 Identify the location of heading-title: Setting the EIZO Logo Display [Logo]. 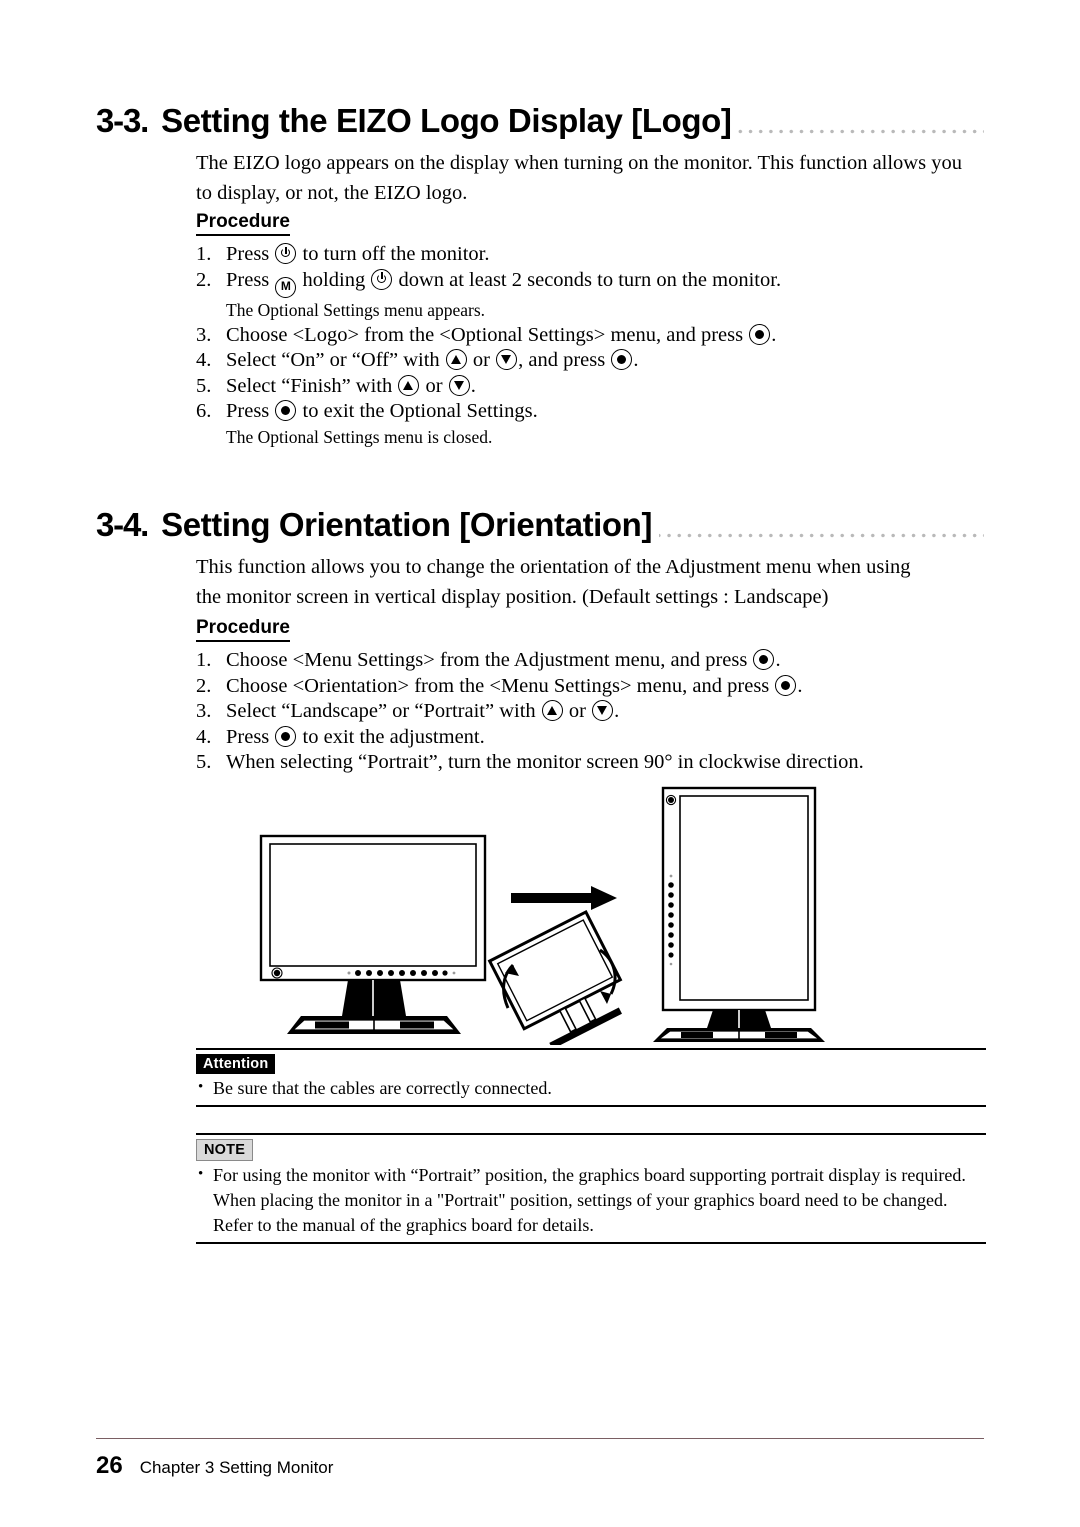
(446, 121).